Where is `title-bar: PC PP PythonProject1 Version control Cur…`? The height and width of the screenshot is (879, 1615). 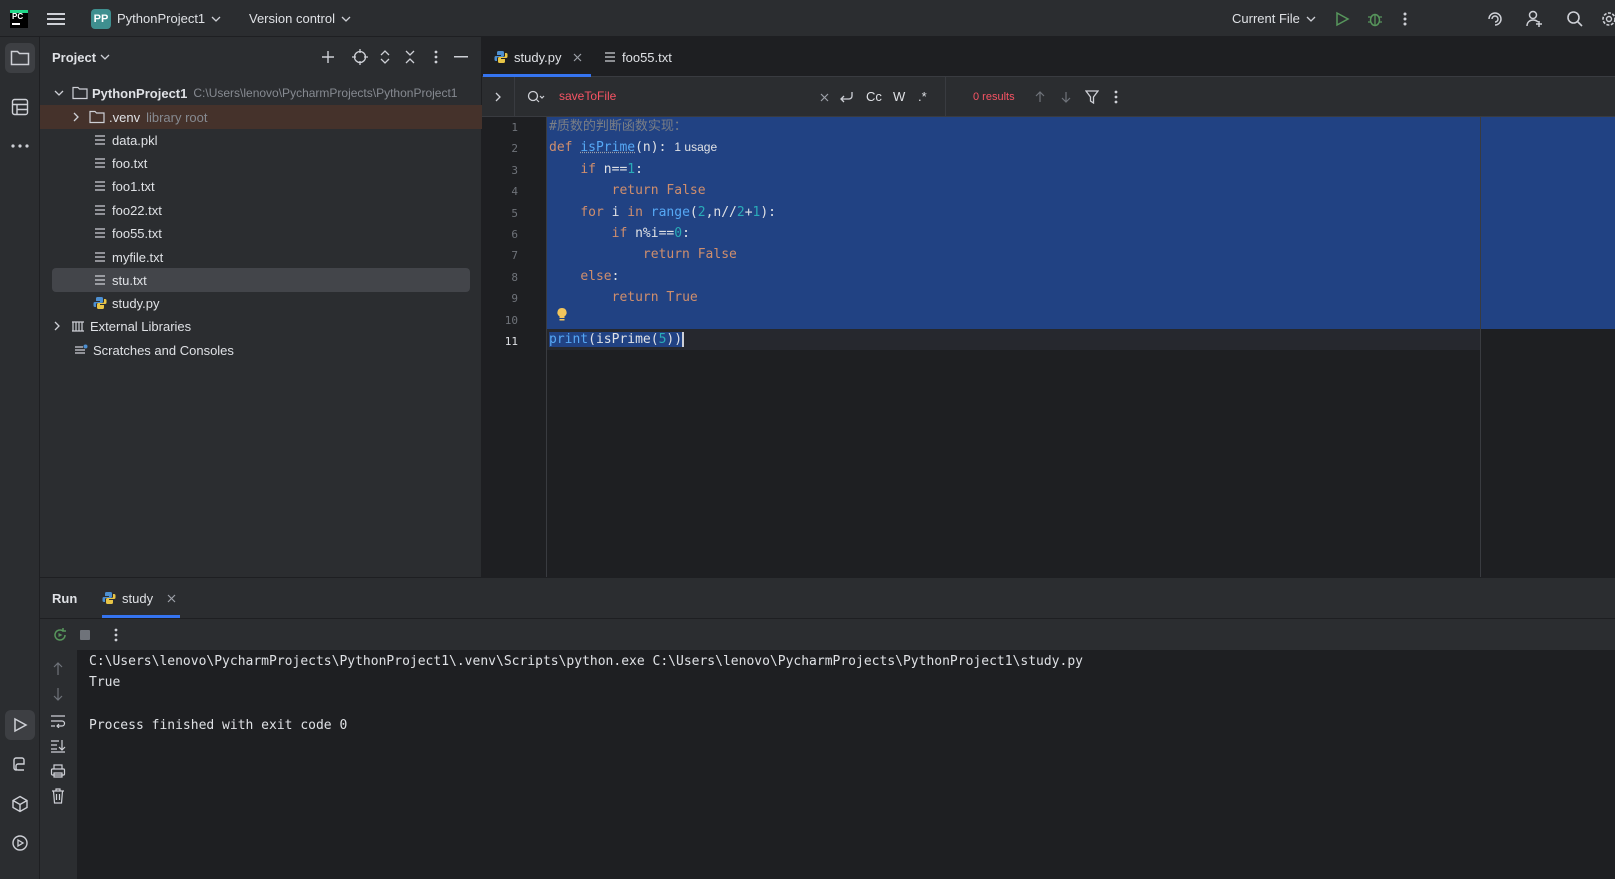
title-bar: PC PP PythonProject1 Version control Cur… is located at coordinates (807, 18).